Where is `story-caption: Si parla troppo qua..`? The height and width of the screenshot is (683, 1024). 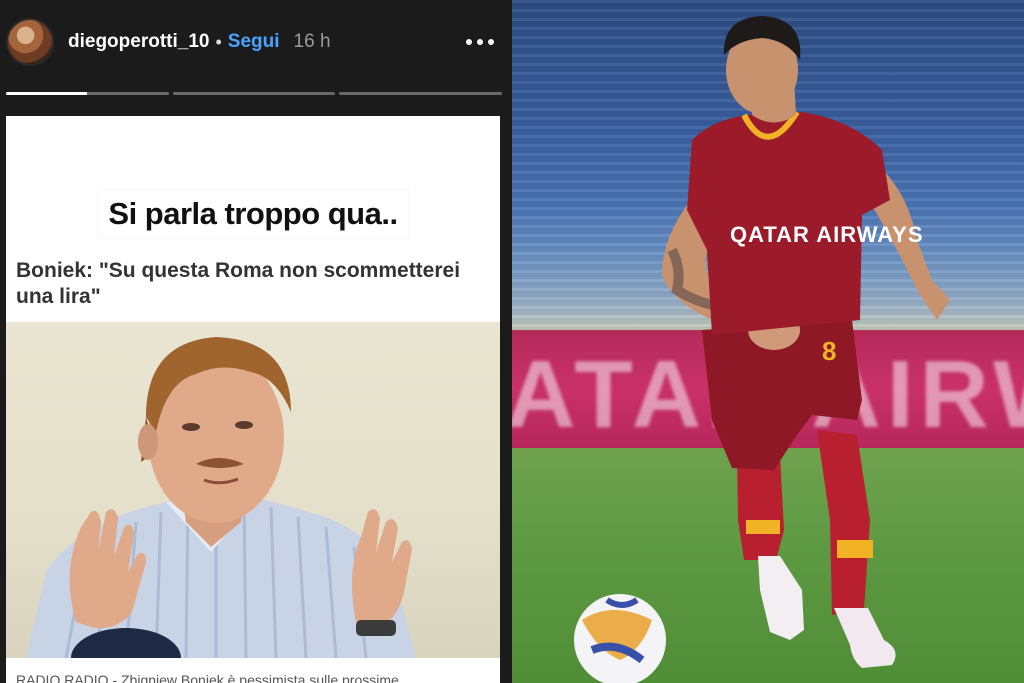
story-caption: Si parla troppo qua.. is located at coordinates (253, 214).